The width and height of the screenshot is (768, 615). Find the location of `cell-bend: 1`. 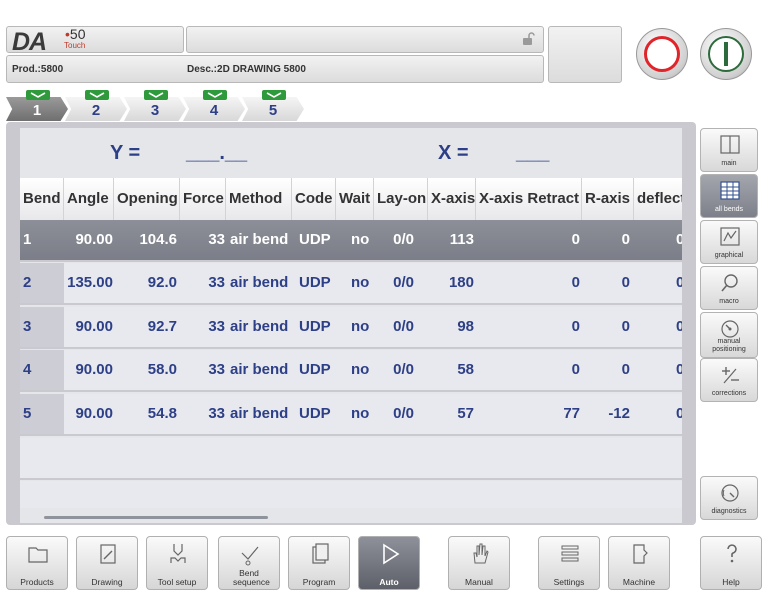

cell-bend: 1 is located at coordinates (27, 239).